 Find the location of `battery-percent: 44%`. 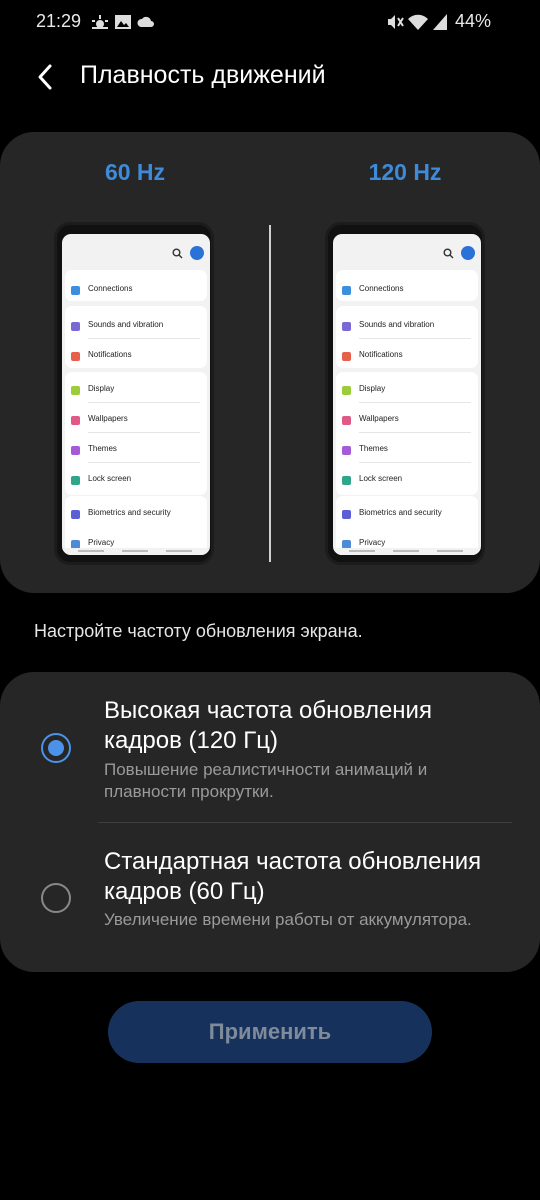

battery-percent: 44% is located at coordinates (473, 21).